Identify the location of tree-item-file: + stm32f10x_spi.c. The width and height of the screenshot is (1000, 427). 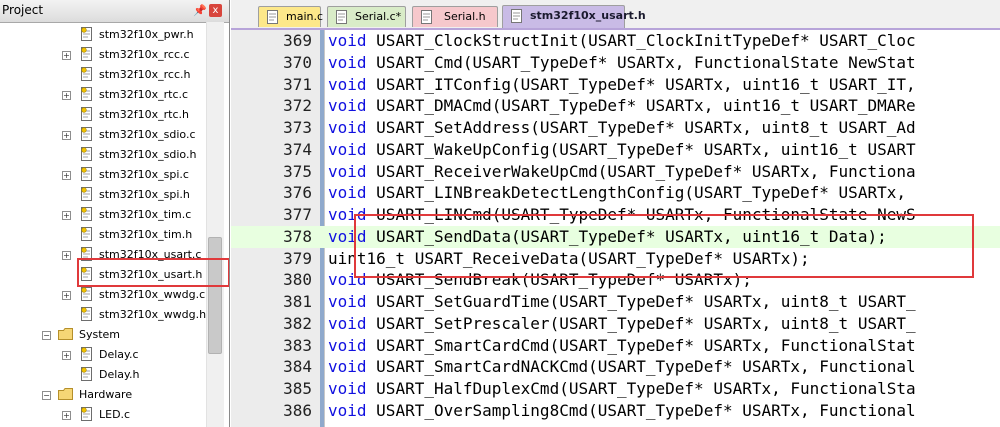
(103, 175).